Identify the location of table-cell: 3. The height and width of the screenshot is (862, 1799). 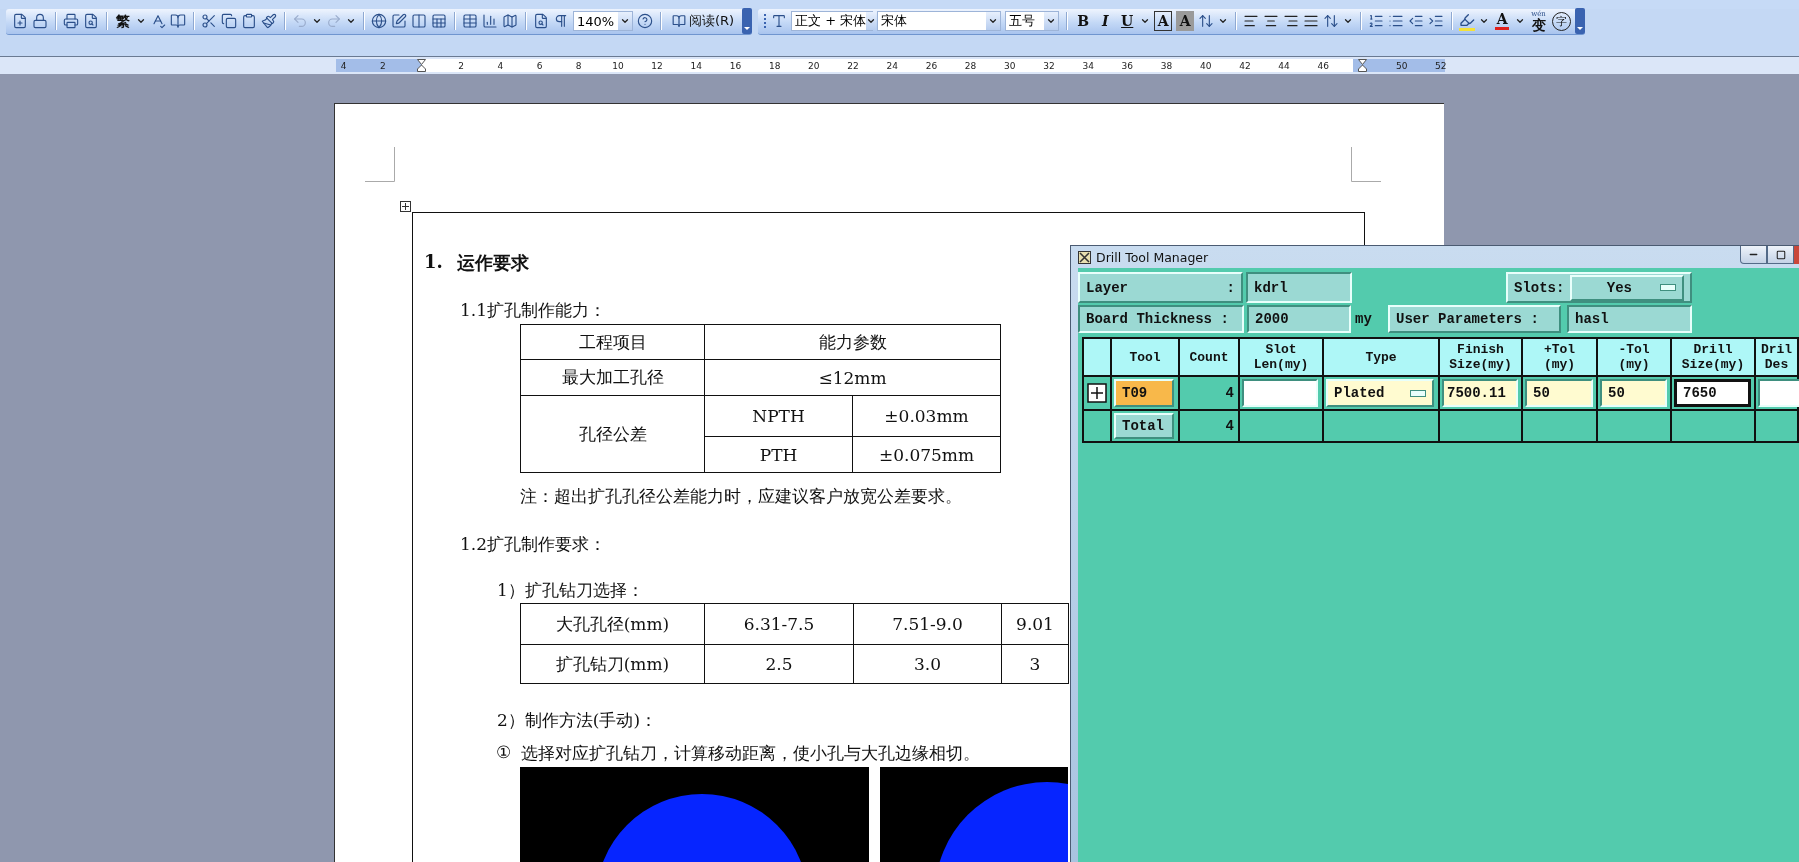
(1035, 664).